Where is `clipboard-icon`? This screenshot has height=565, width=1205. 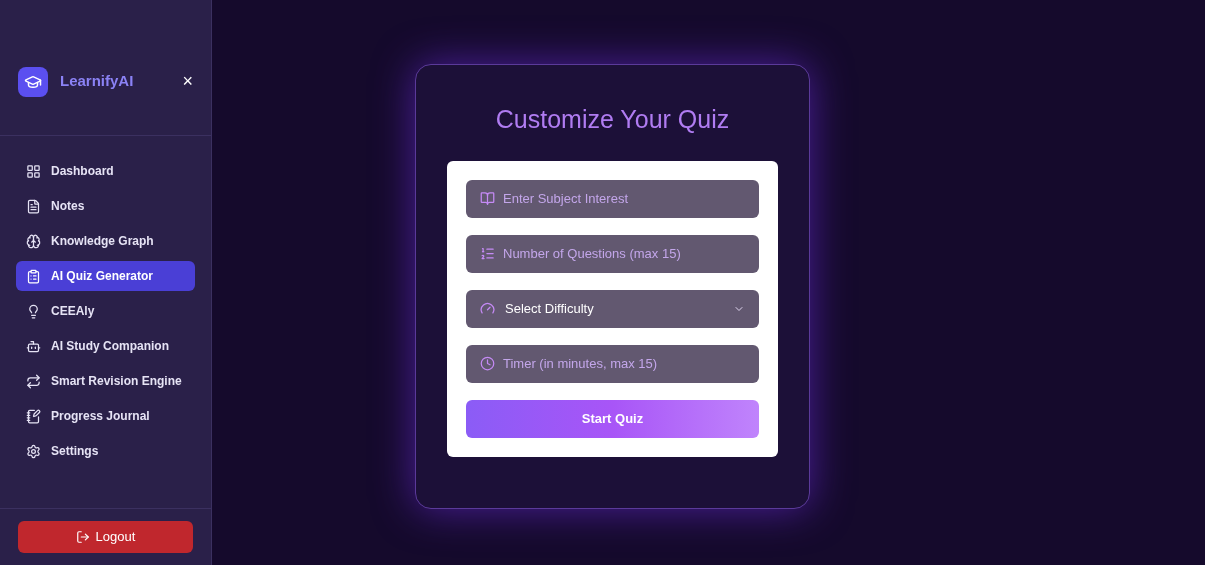
clipboard-icon is located at coordinates (33, 276).